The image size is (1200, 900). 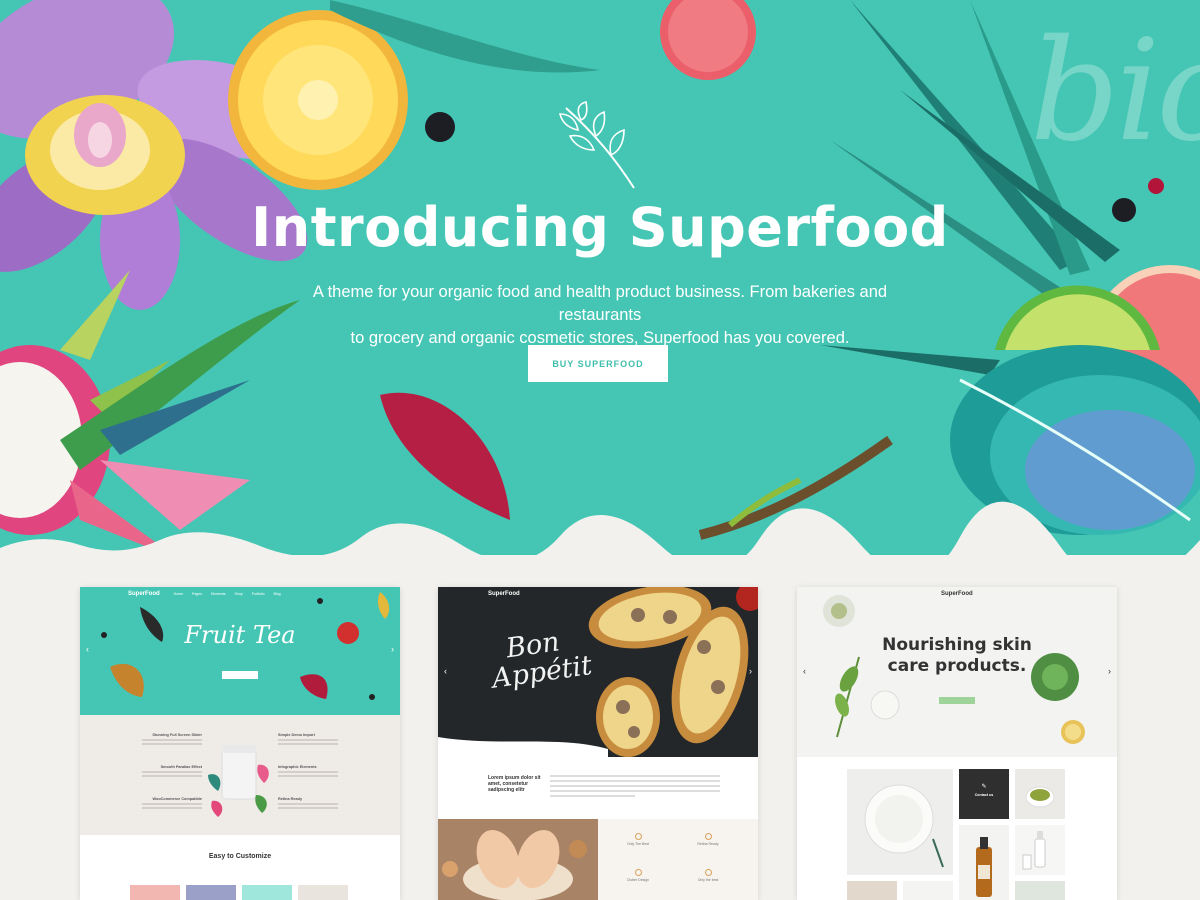 I want to click on fruit-tea-decor, so click(x=245, y=646).